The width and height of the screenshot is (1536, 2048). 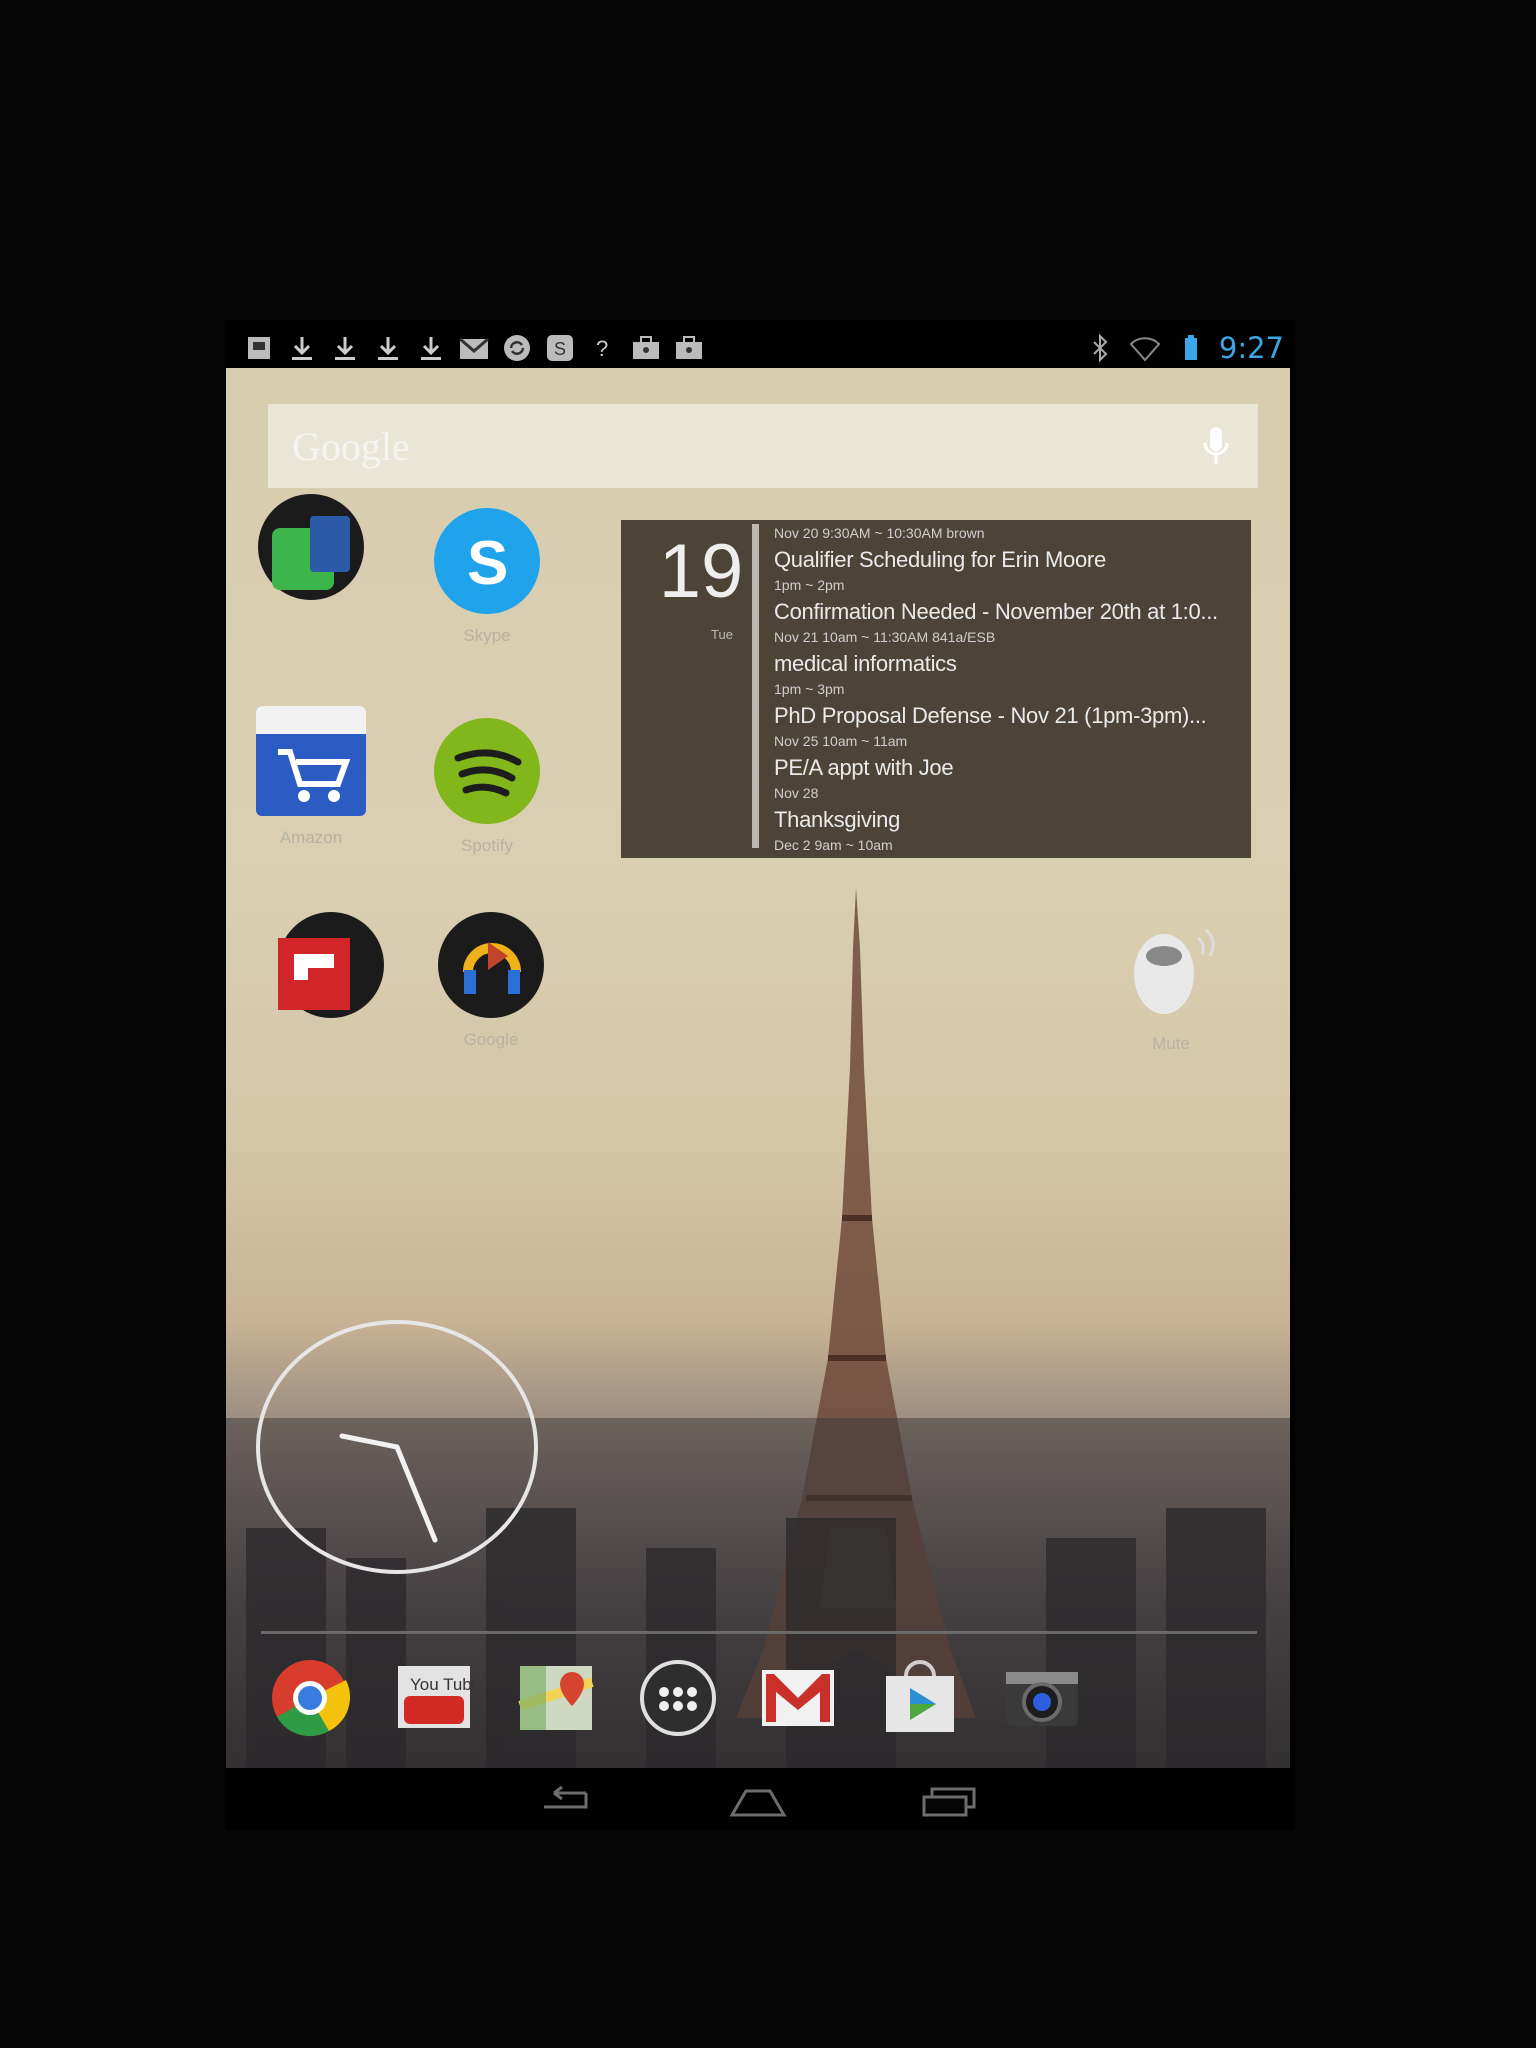 I want to click on calendar-day: 19, so click(x=701, y=571).